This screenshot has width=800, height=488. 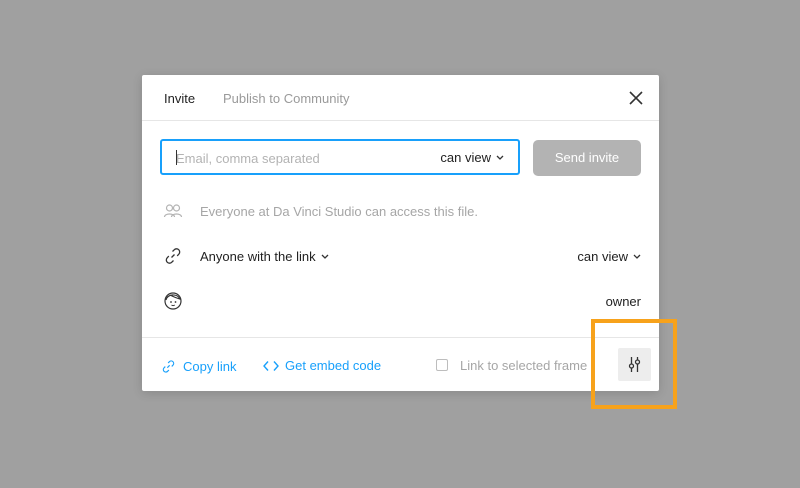 What do you see at coordinates (442, 365) in the screenshot?
I see `link-selected-frame-checkbox` at bounding box center [442, 365].